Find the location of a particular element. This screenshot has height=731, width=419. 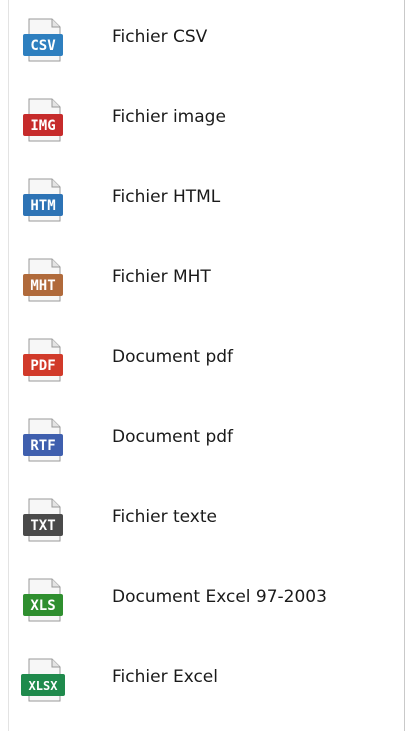

menu-item-mht: MHT Fichier MHT is located at coordinates (202, 280).